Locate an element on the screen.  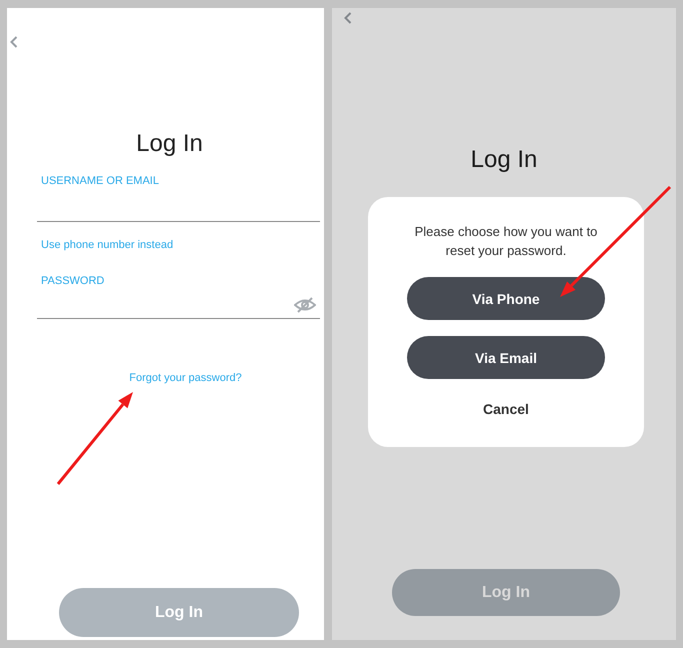
dialog-message: Please choose how you want to reset your password. is located at coordinates (506, 241).